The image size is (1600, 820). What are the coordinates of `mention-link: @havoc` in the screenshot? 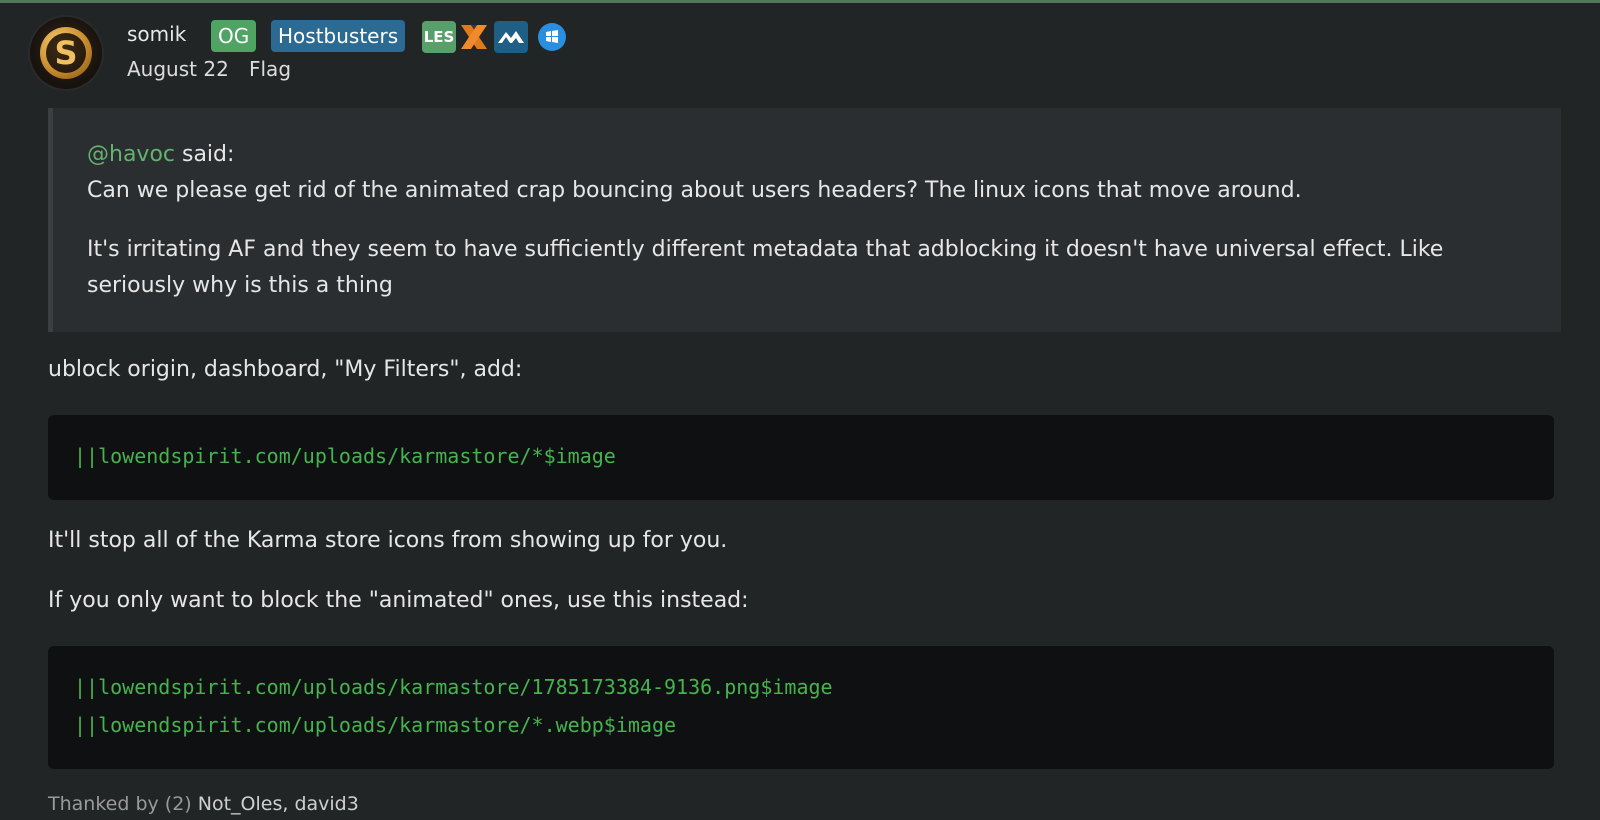 It's located at (131, 154).